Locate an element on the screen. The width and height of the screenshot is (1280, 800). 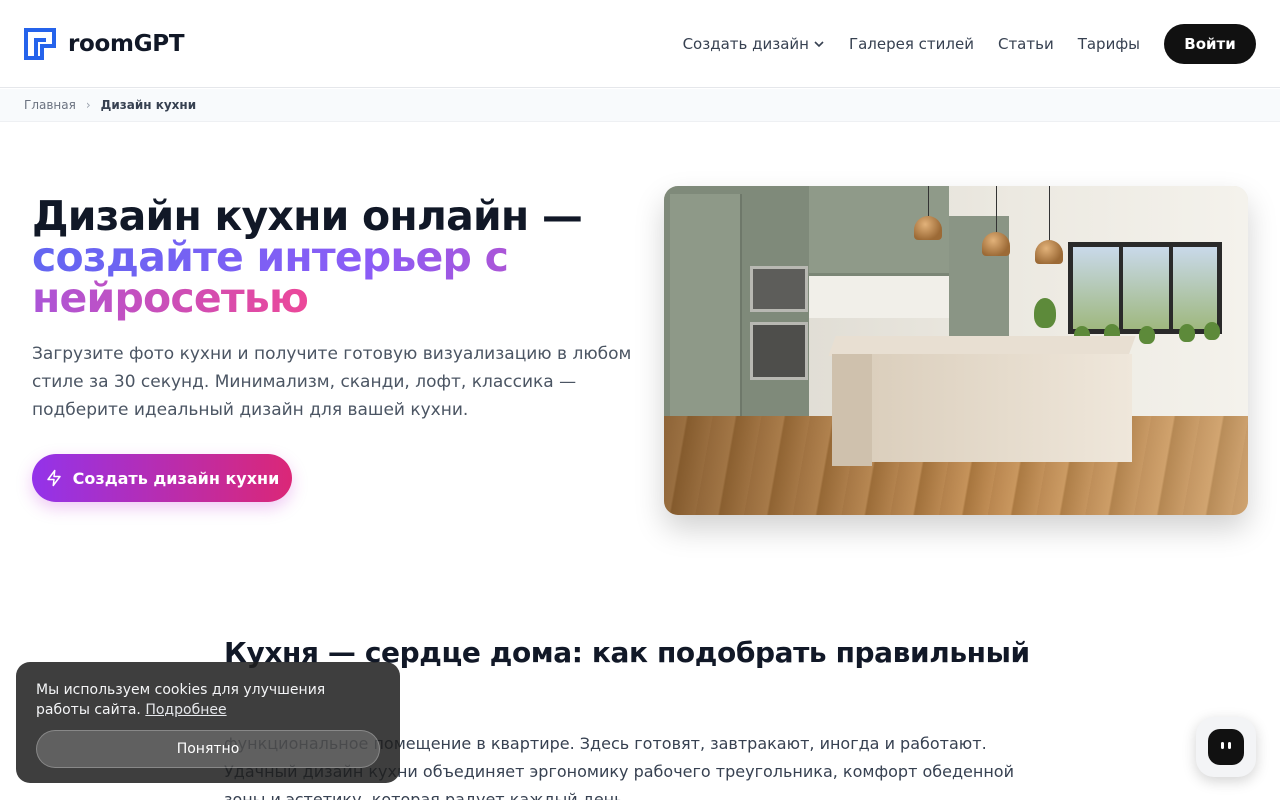
nav-pricing: Тарифы is located at coordinates (1109, 44).